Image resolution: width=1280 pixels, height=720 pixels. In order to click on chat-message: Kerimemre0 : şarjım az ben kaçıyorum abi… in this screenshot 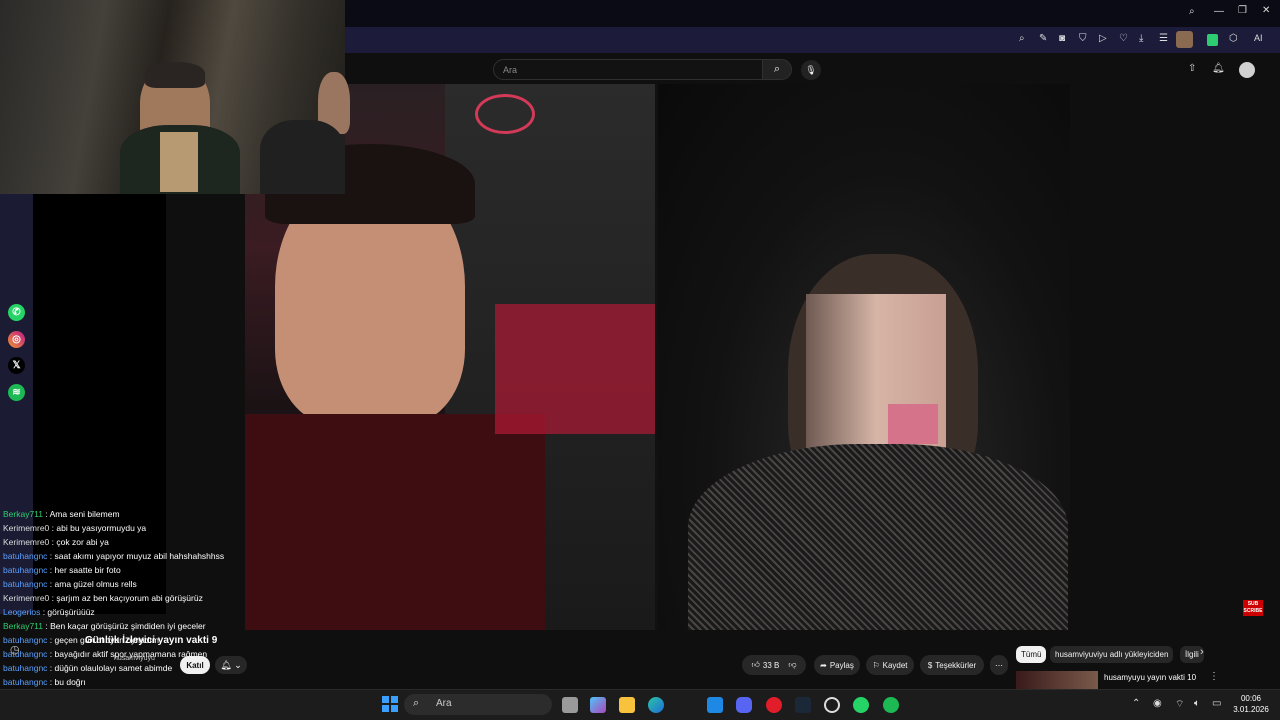, I will do `click(103, 598)`.